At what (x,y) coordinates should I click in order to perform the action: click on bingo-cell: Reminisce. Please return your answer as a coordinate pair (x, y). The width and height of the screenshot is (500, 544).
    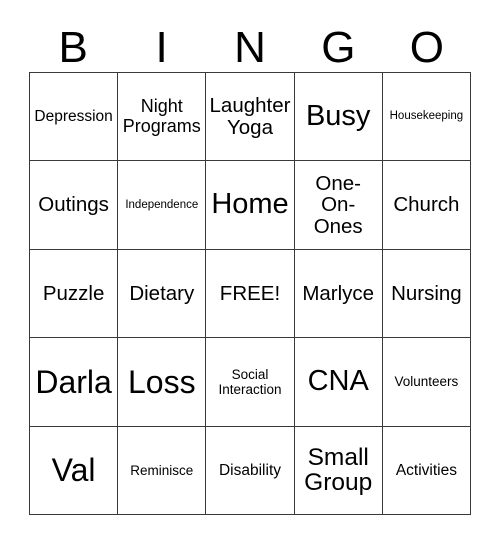
    Looking at the image, I should click on (162, 470).